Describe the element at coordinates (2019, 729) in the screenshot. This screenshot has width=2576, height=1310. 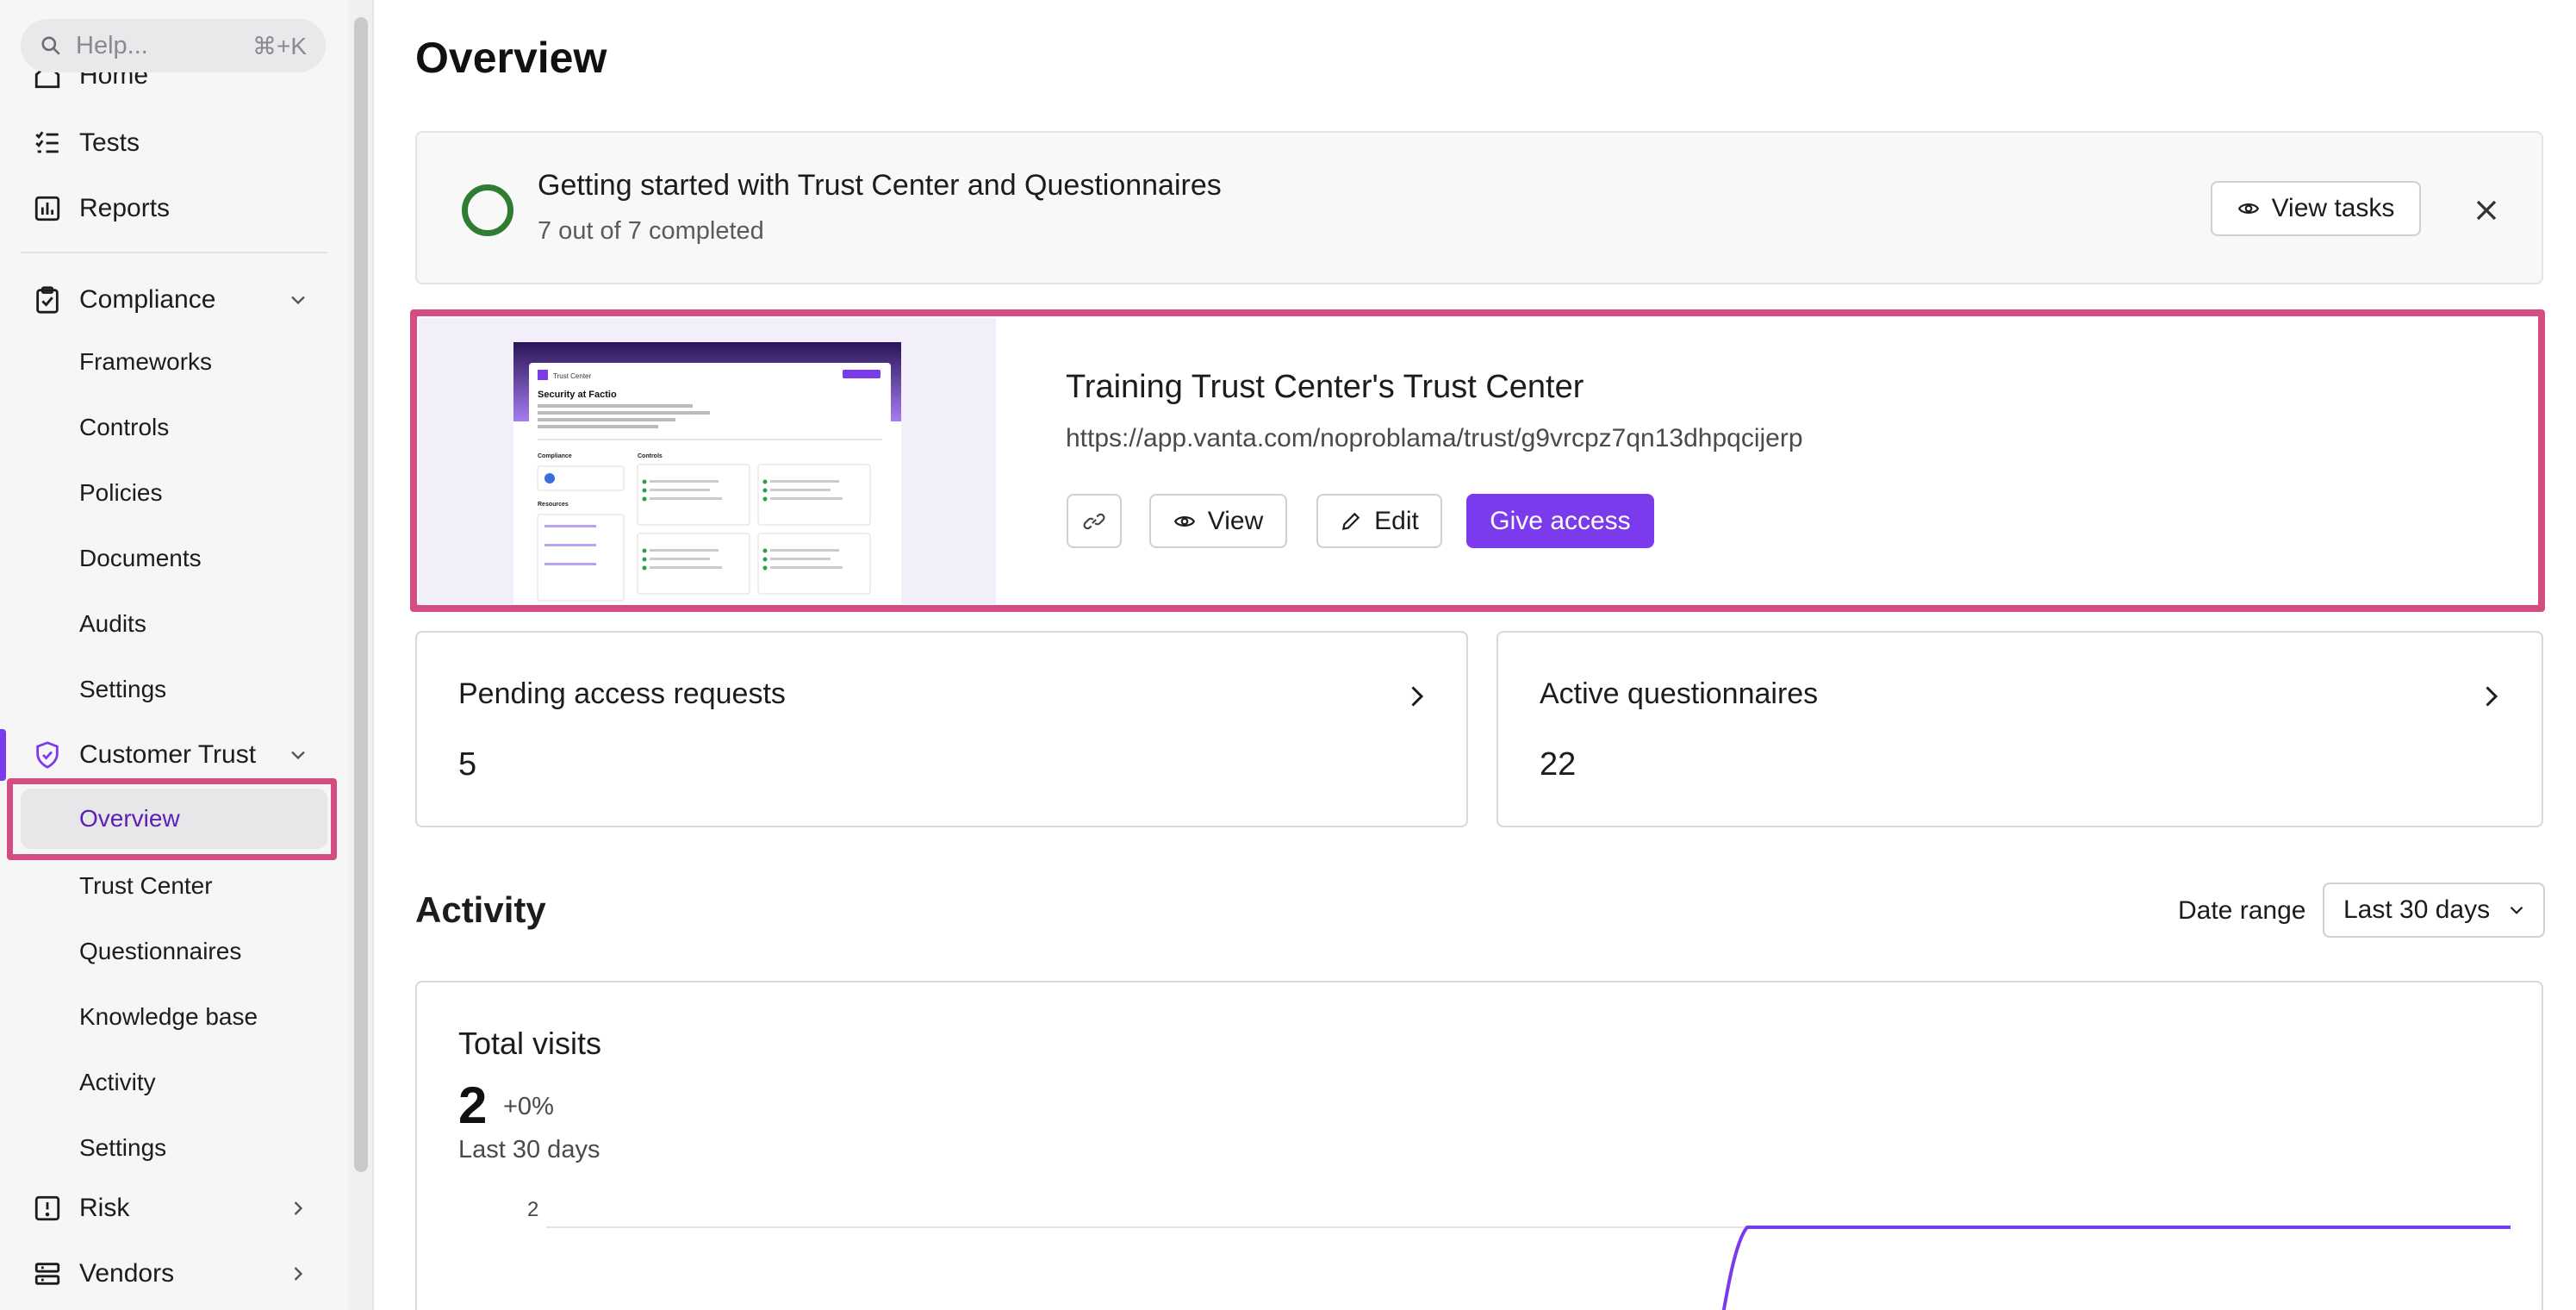
I see `active-questionnaires-card: Active questionnaires 22` at that location.